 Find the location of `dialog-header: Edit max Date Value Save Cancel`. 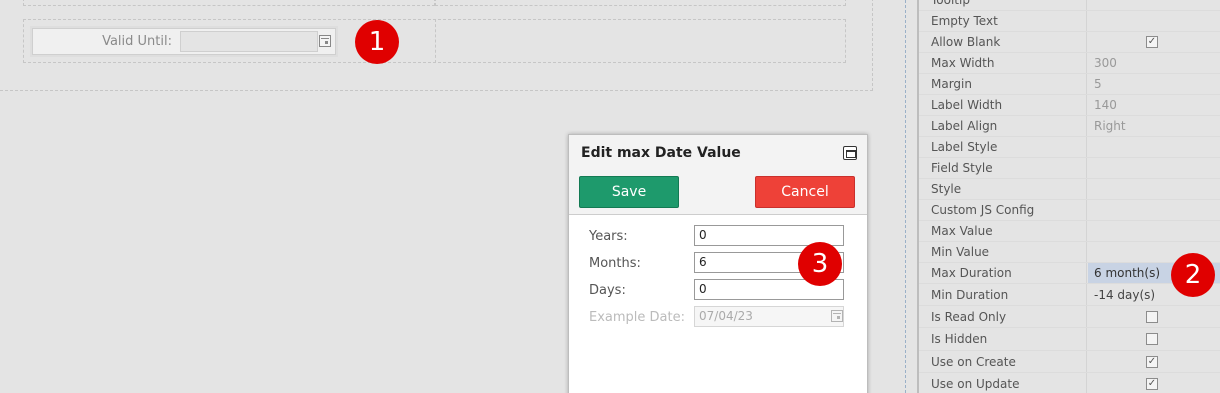

dialog-header: Edit max Date Value Save Cancel is located at coordinates (718, 175).